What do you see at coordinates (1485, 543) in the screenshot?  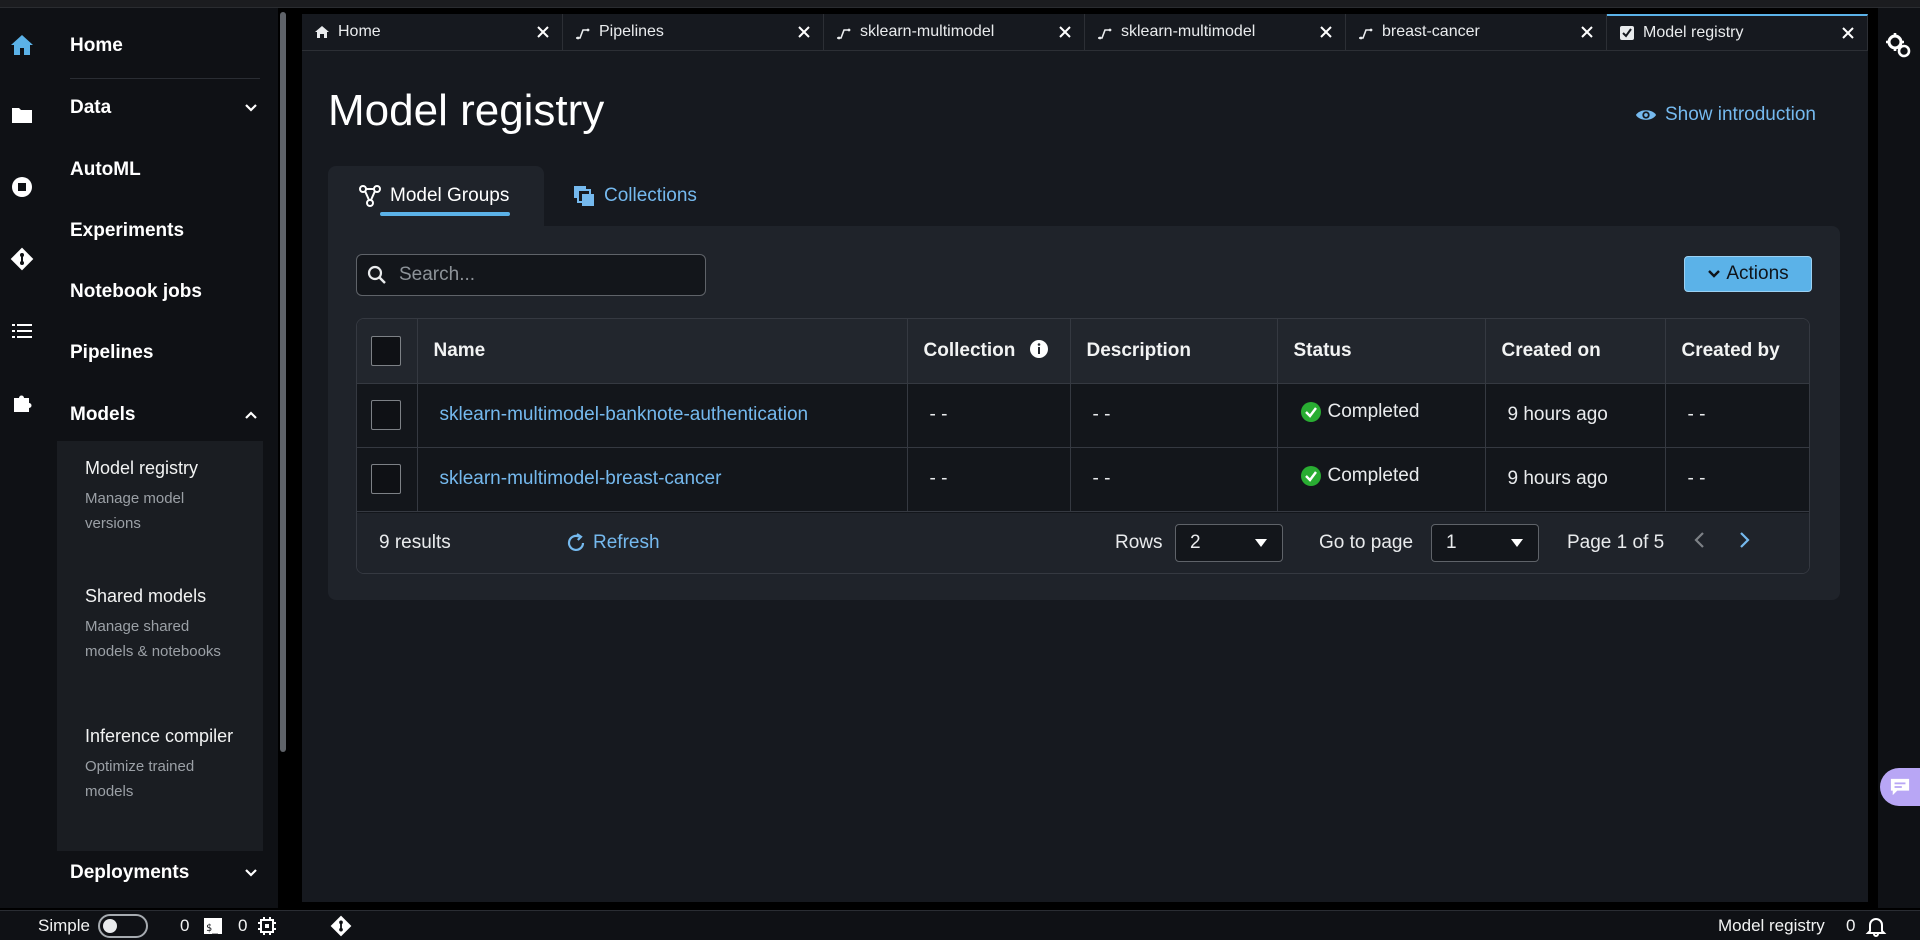 I see `go-to-page-select: 1` at bounding box center [1485, 543].